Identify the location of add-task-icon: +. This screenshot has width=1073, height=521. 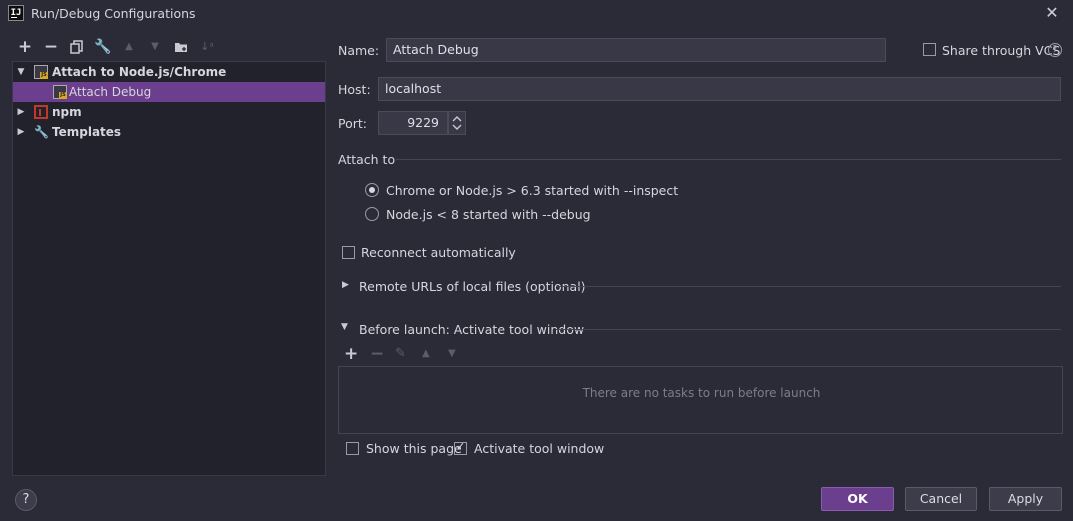
(351, 354).